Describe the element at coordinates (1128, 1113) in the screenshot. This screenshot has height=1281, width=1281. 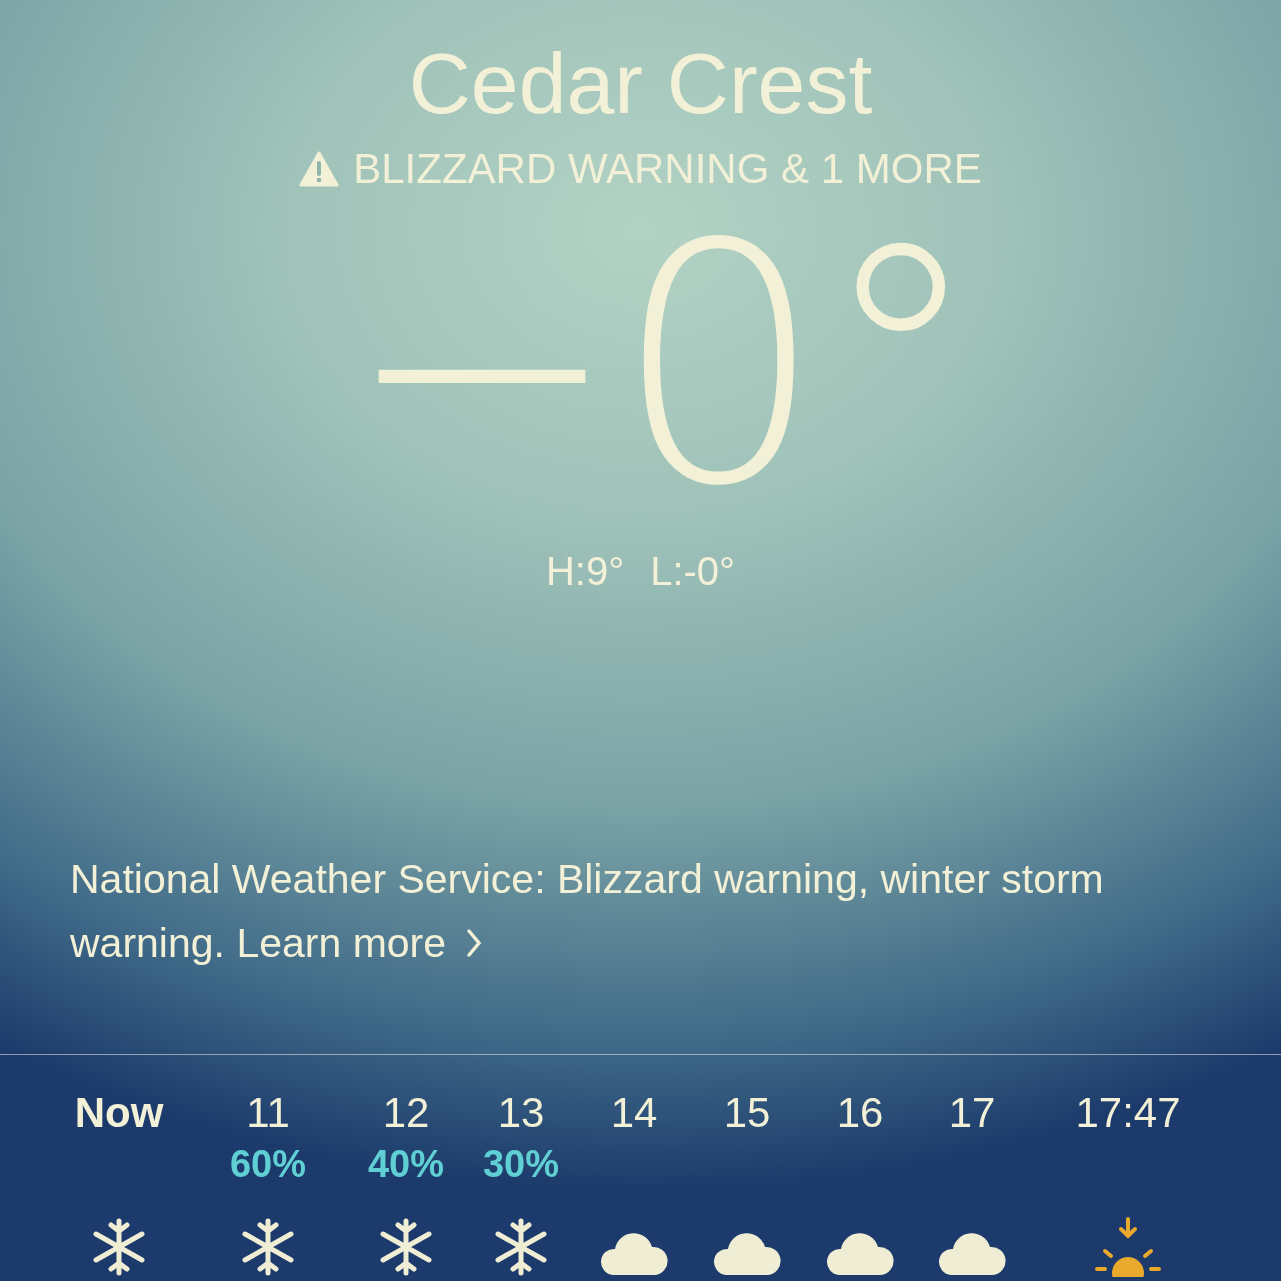
I see `hour-label: 17:47` at that location.